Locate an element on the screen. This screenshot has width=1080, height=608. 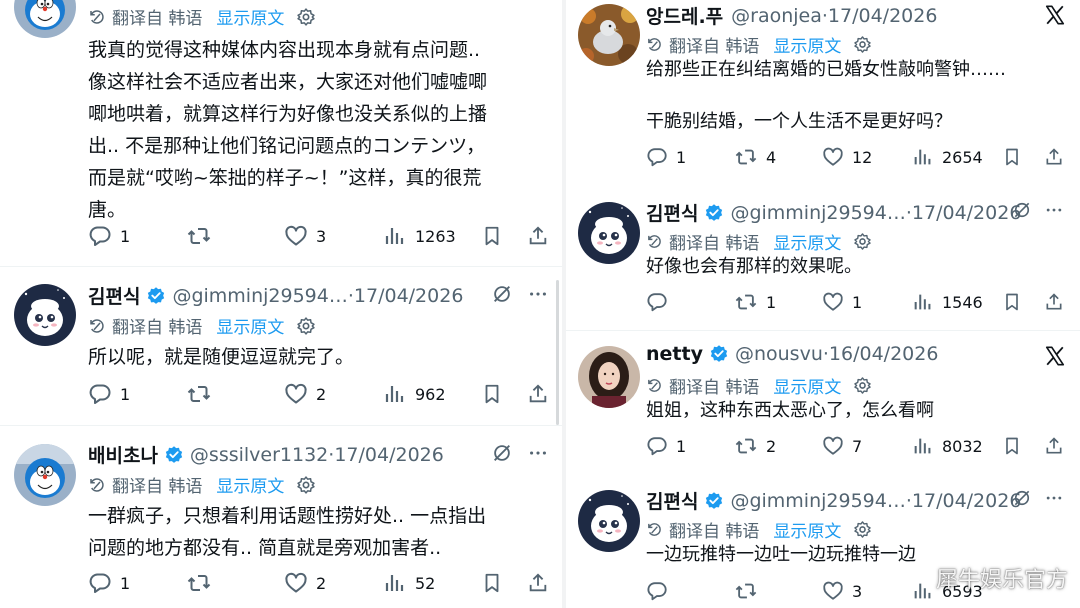
tweet-text: 所以呢，就是随便逗逗就完了。 is located at coordinates (221, 357).